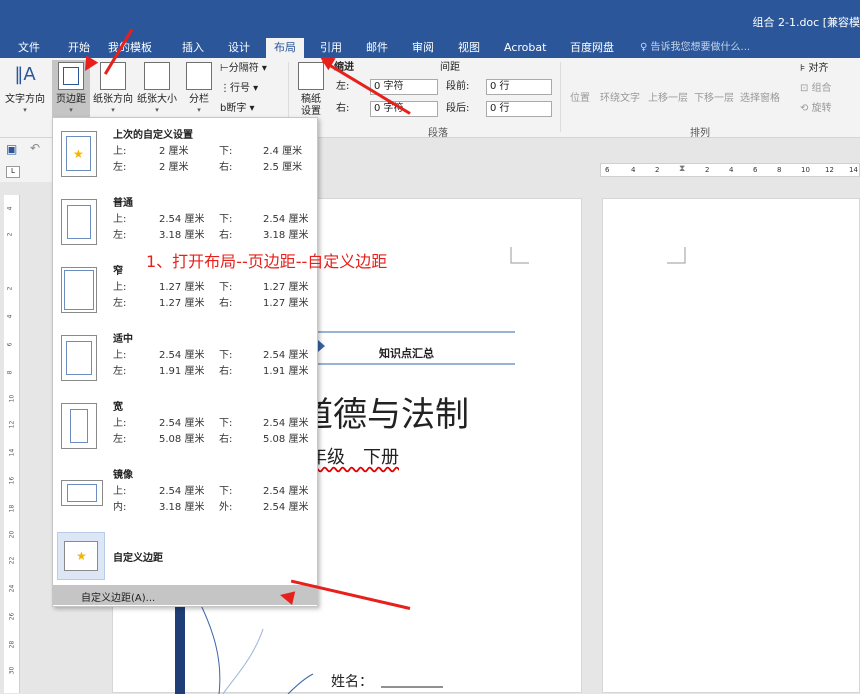 The width and height of the screenshot is (860, 694). I want to click on line-numbers-button: ⋮行号 ▾, so click(239, 89).